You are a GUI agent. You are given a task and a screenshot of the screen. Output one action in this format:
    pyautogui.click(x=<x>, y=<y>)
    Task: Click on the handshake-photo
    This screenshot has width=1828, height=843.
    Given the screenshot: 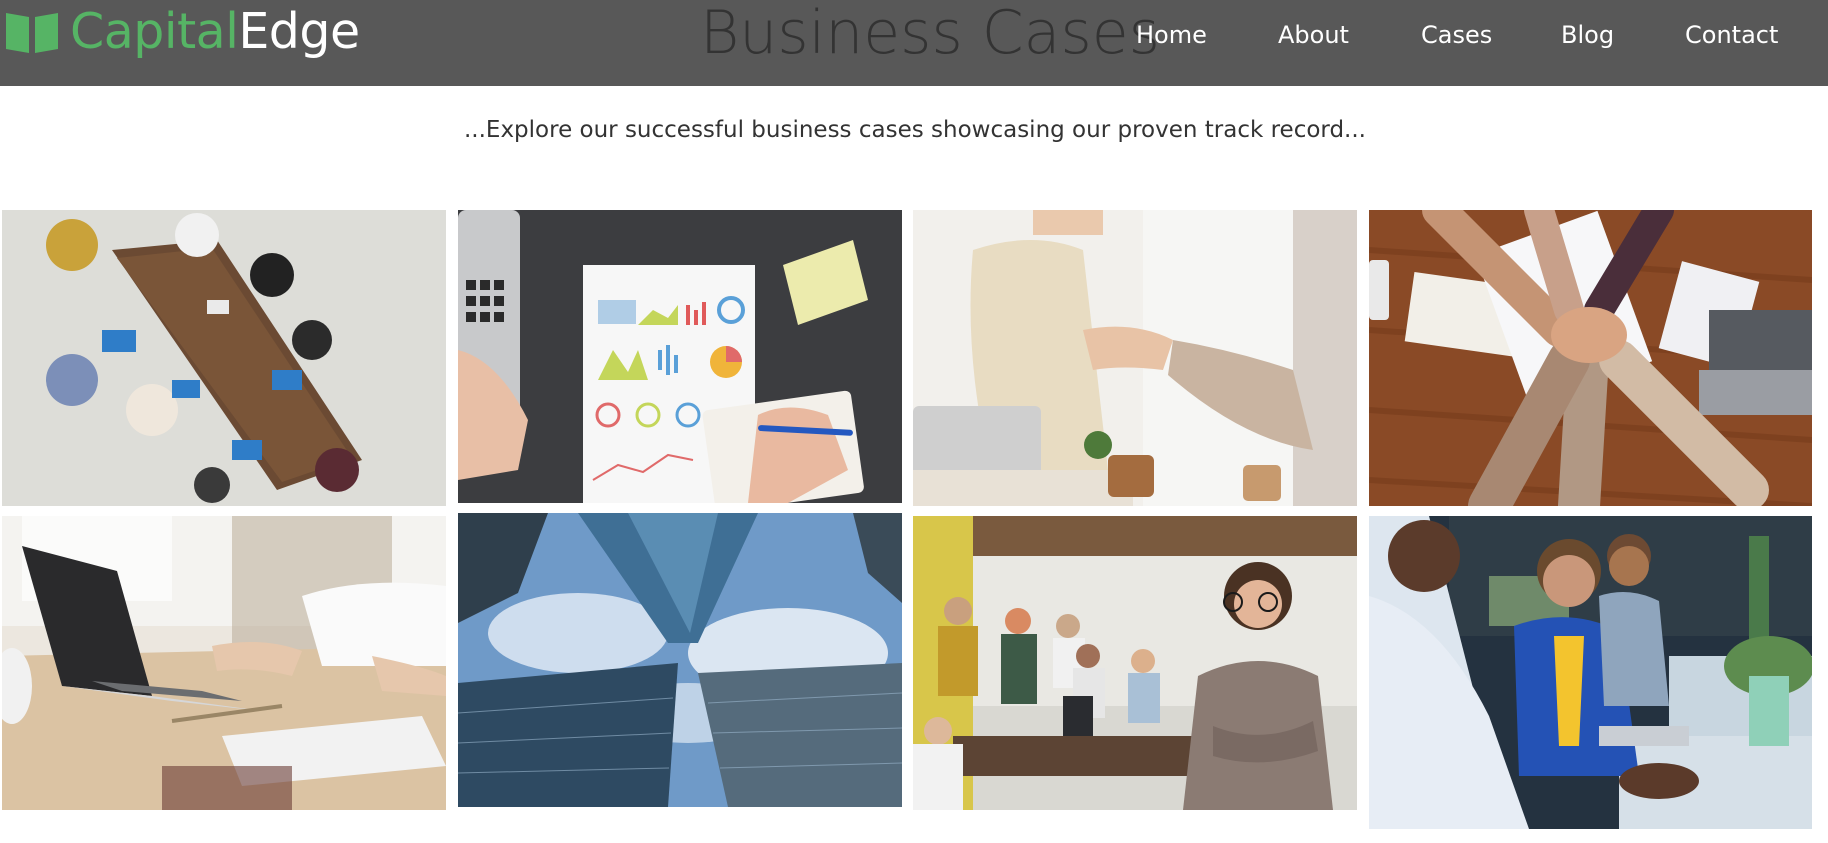 What is the action you would take?
    pyautogui.click(x=1135, y=358)
    